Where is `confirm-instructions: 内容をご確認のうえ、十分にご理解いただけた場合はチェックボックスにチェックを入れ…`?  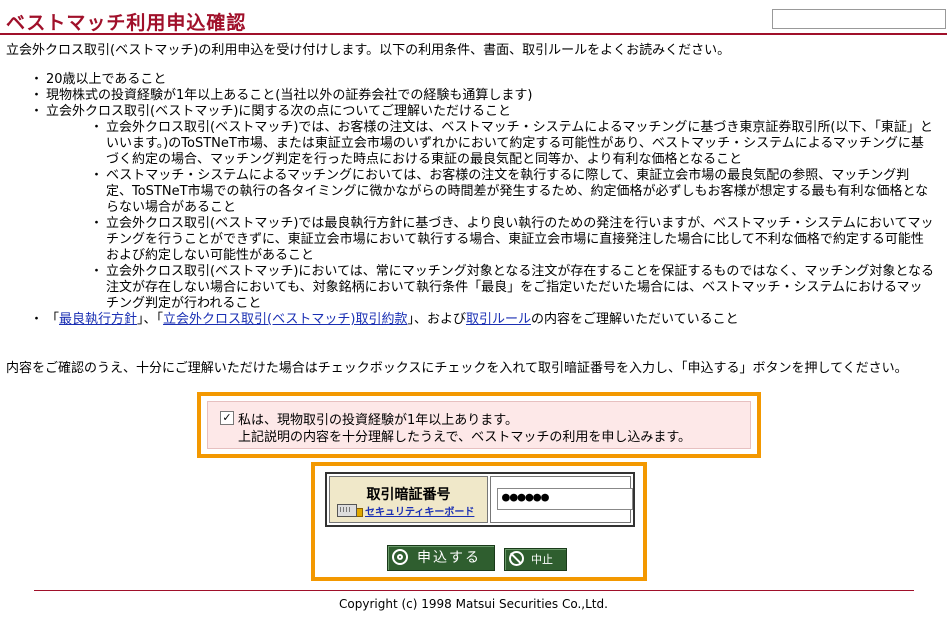
confirm-instructions: 内容をご確認のうえ、十分にご理解いただけた場合はチェックボックスにチェックを入れ… is located at coordinates (457, 368).